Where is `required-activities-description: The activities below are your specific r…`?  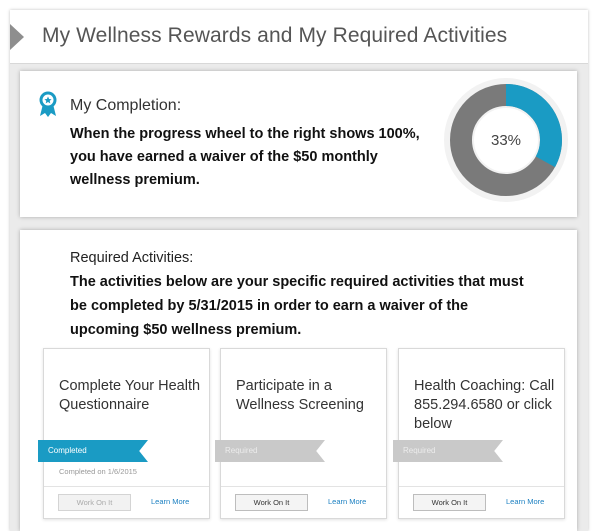 required-activities-description: The activities below are your specific r… is located at coordinates (297, 306).